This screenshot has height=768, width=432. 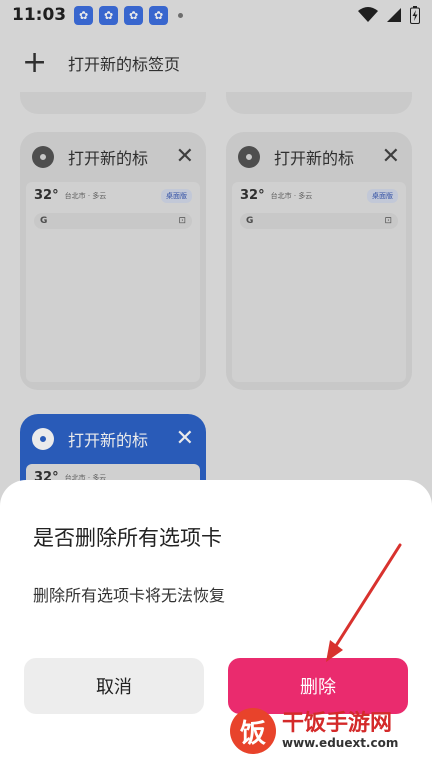 I want to click on dialog-title: 是否删除所有选项卡, so click(x=127, y=538).